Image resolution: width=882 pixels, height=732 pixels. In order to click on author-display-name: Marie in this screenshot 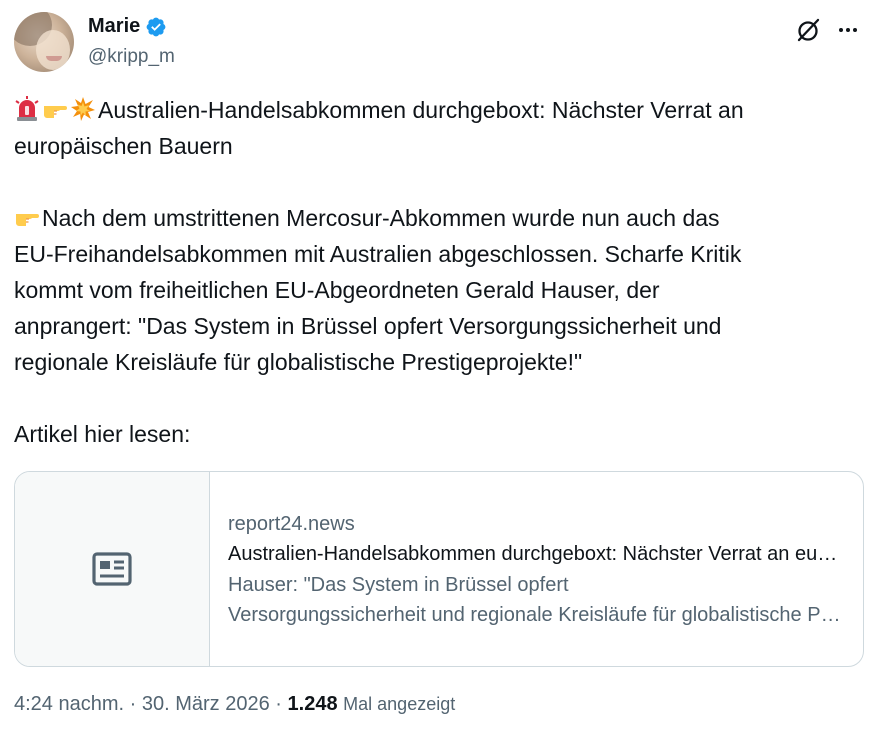, I will do `click(114, 26)`.